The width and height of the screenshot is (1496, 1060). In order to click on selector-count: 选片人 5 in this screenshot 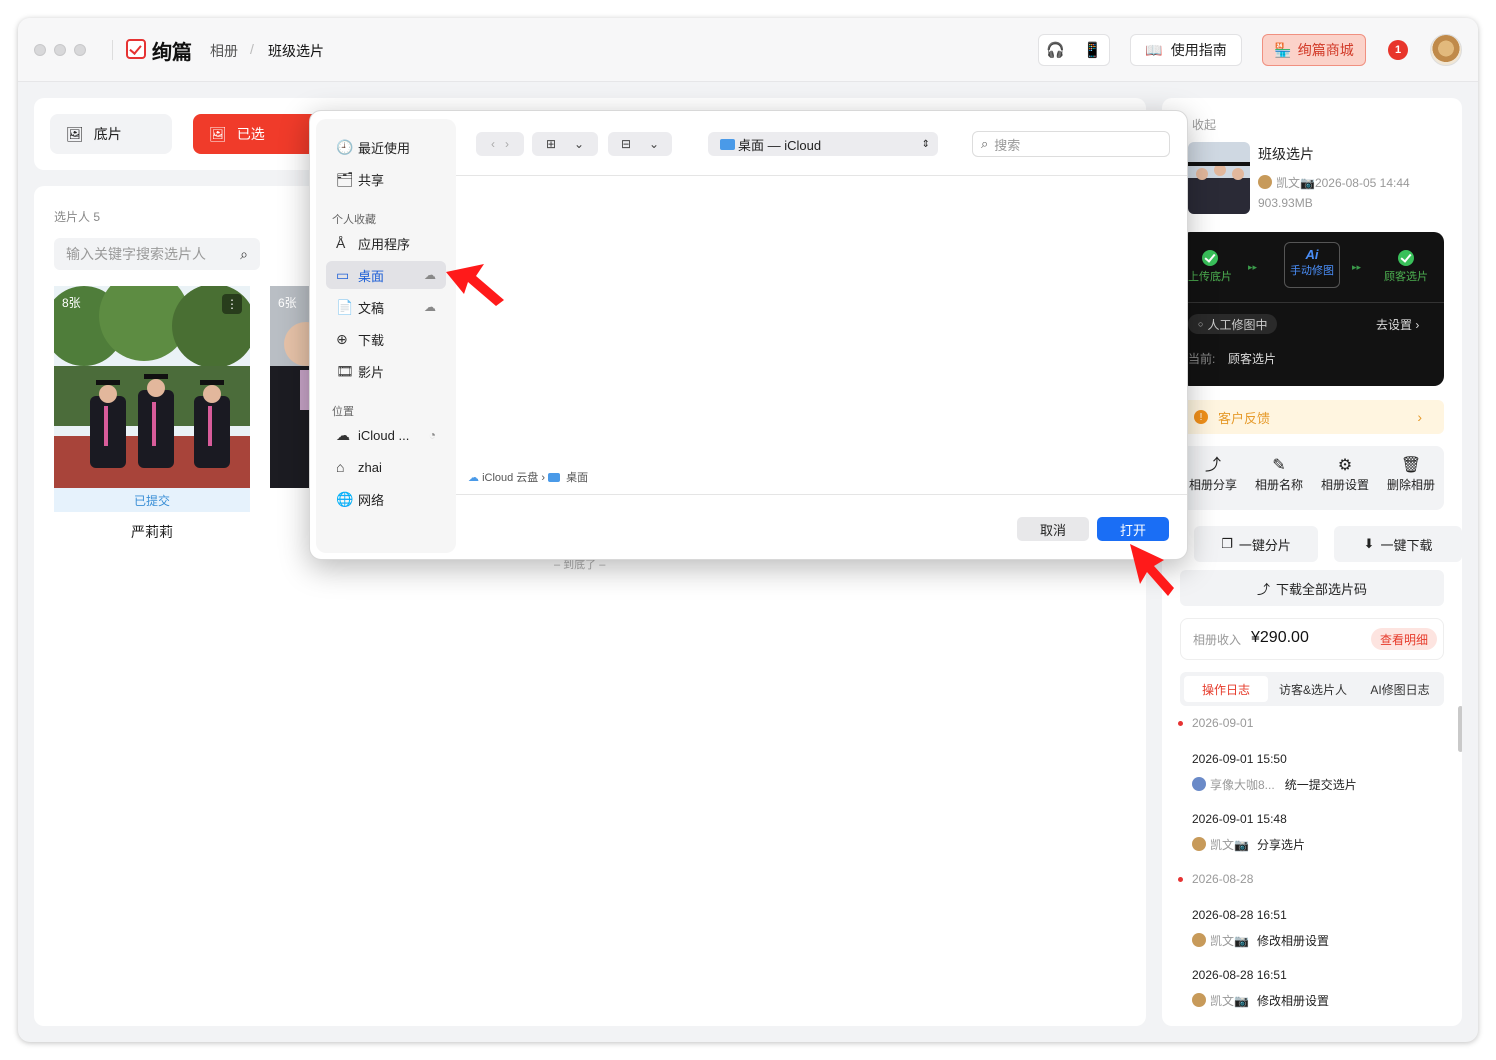, I will do `click(77, 217)`.